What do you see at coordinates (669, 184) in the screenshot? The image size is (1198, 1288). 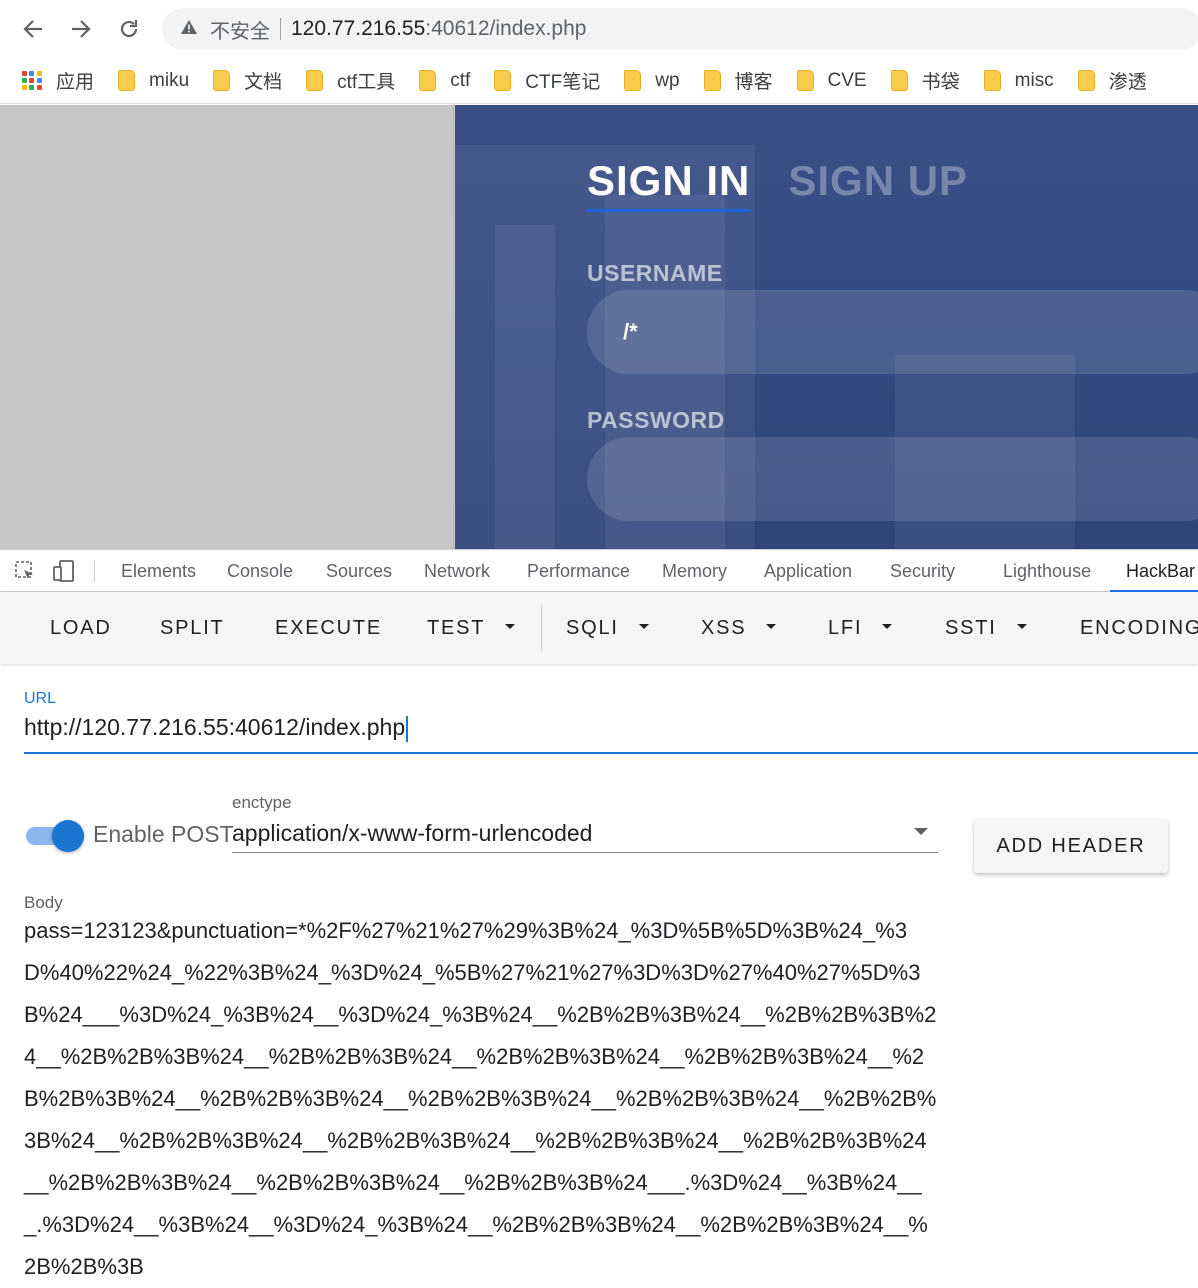 I see `tab-sign-in: SIGN IN` at bounding box center [669, 184].